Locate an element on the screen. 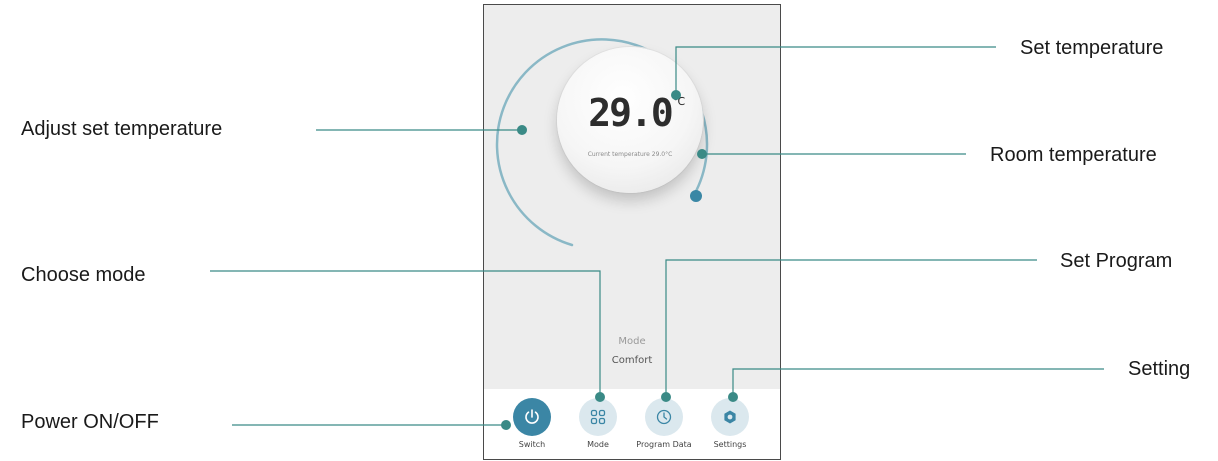 This screenshot has width=1218, height=461. clock-icon is located at coordinates (664, 417).